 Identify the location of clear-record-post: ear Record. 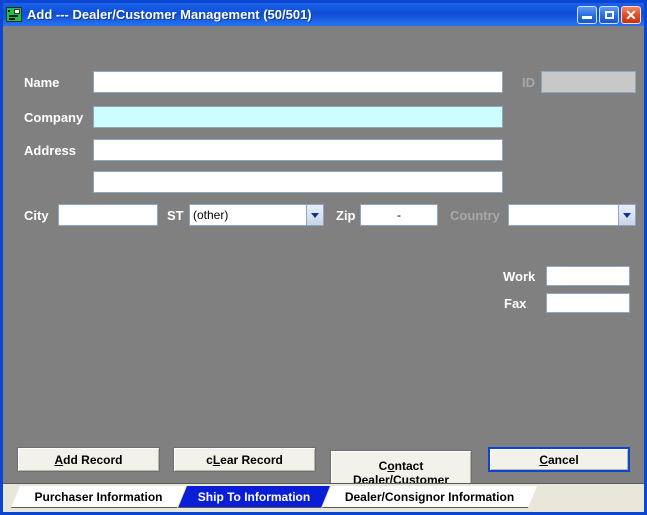
(251, 459).